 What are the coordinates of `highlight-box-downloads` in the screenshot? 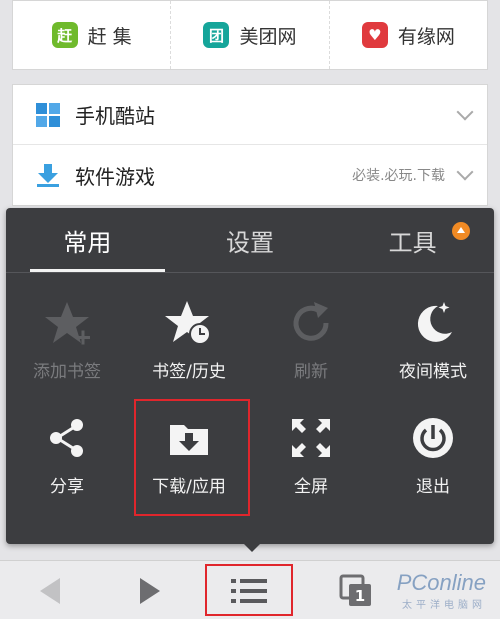 It's located at (192, 457).